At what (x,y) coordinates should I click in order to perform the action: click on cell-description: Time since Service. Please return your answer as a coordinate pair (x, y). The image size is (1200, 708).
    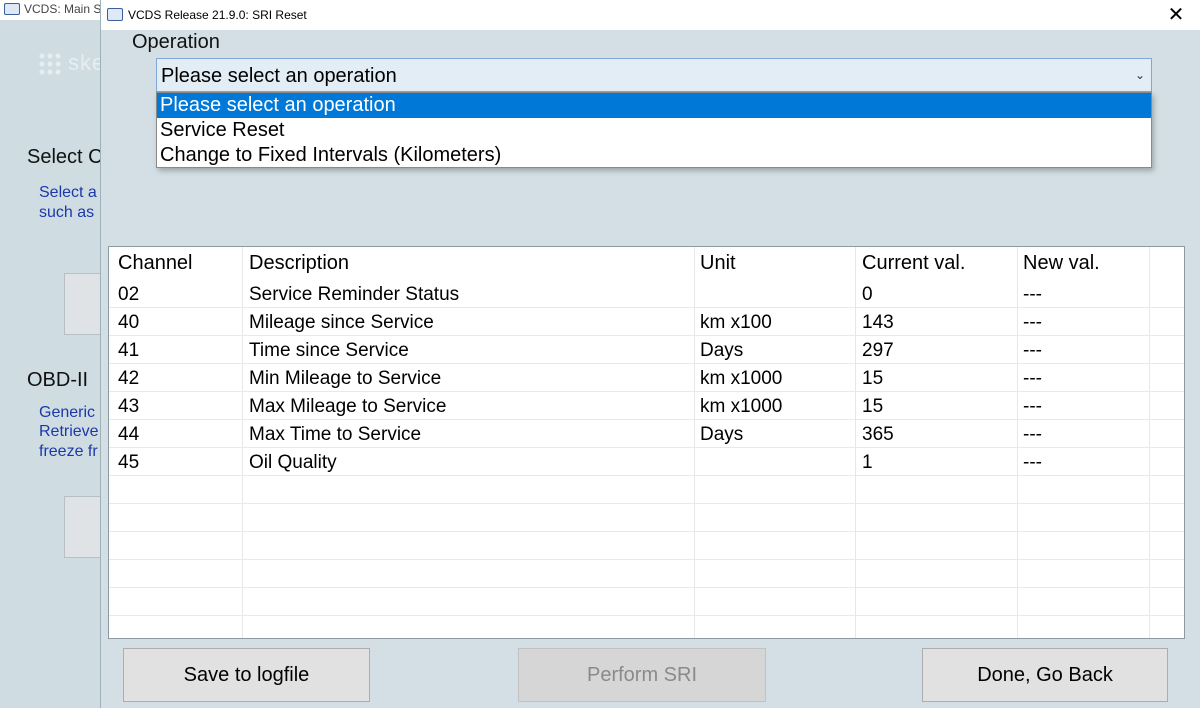
    Looking at the image, I should click on (329, 350).